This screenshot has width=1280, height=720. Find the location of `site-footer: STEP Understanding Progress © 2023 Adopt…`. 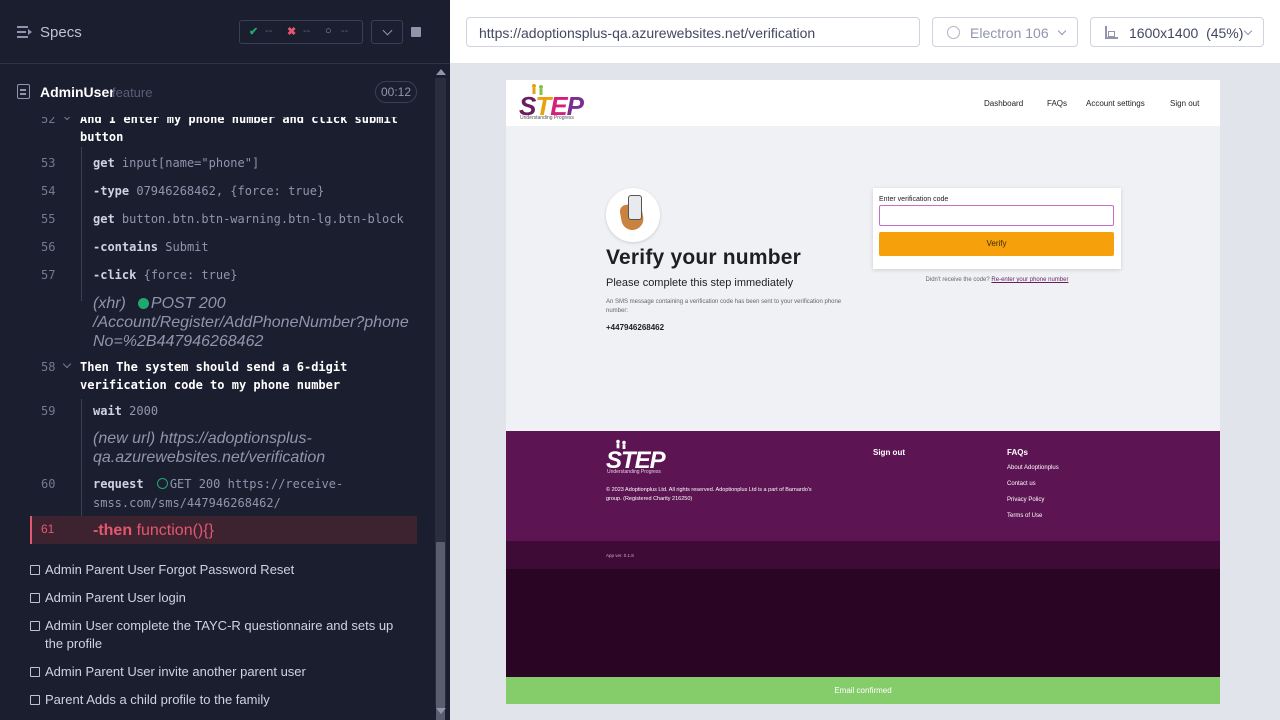

site-footer: STEP Understanding Progress © 2023 Adopt… is located at coordinates (863, 486).